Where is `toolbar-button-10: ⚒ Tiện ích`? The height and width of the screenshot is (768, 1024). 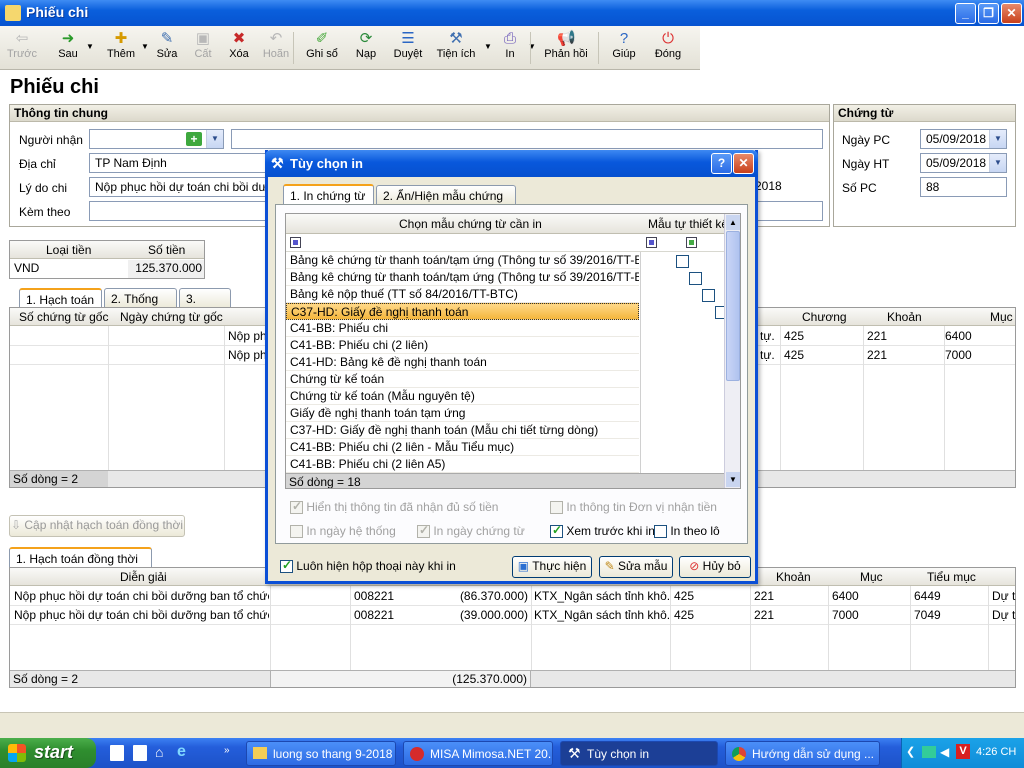 toolbar-button-10: ⚒ Tiện ích is located at coordinates (456, 48).